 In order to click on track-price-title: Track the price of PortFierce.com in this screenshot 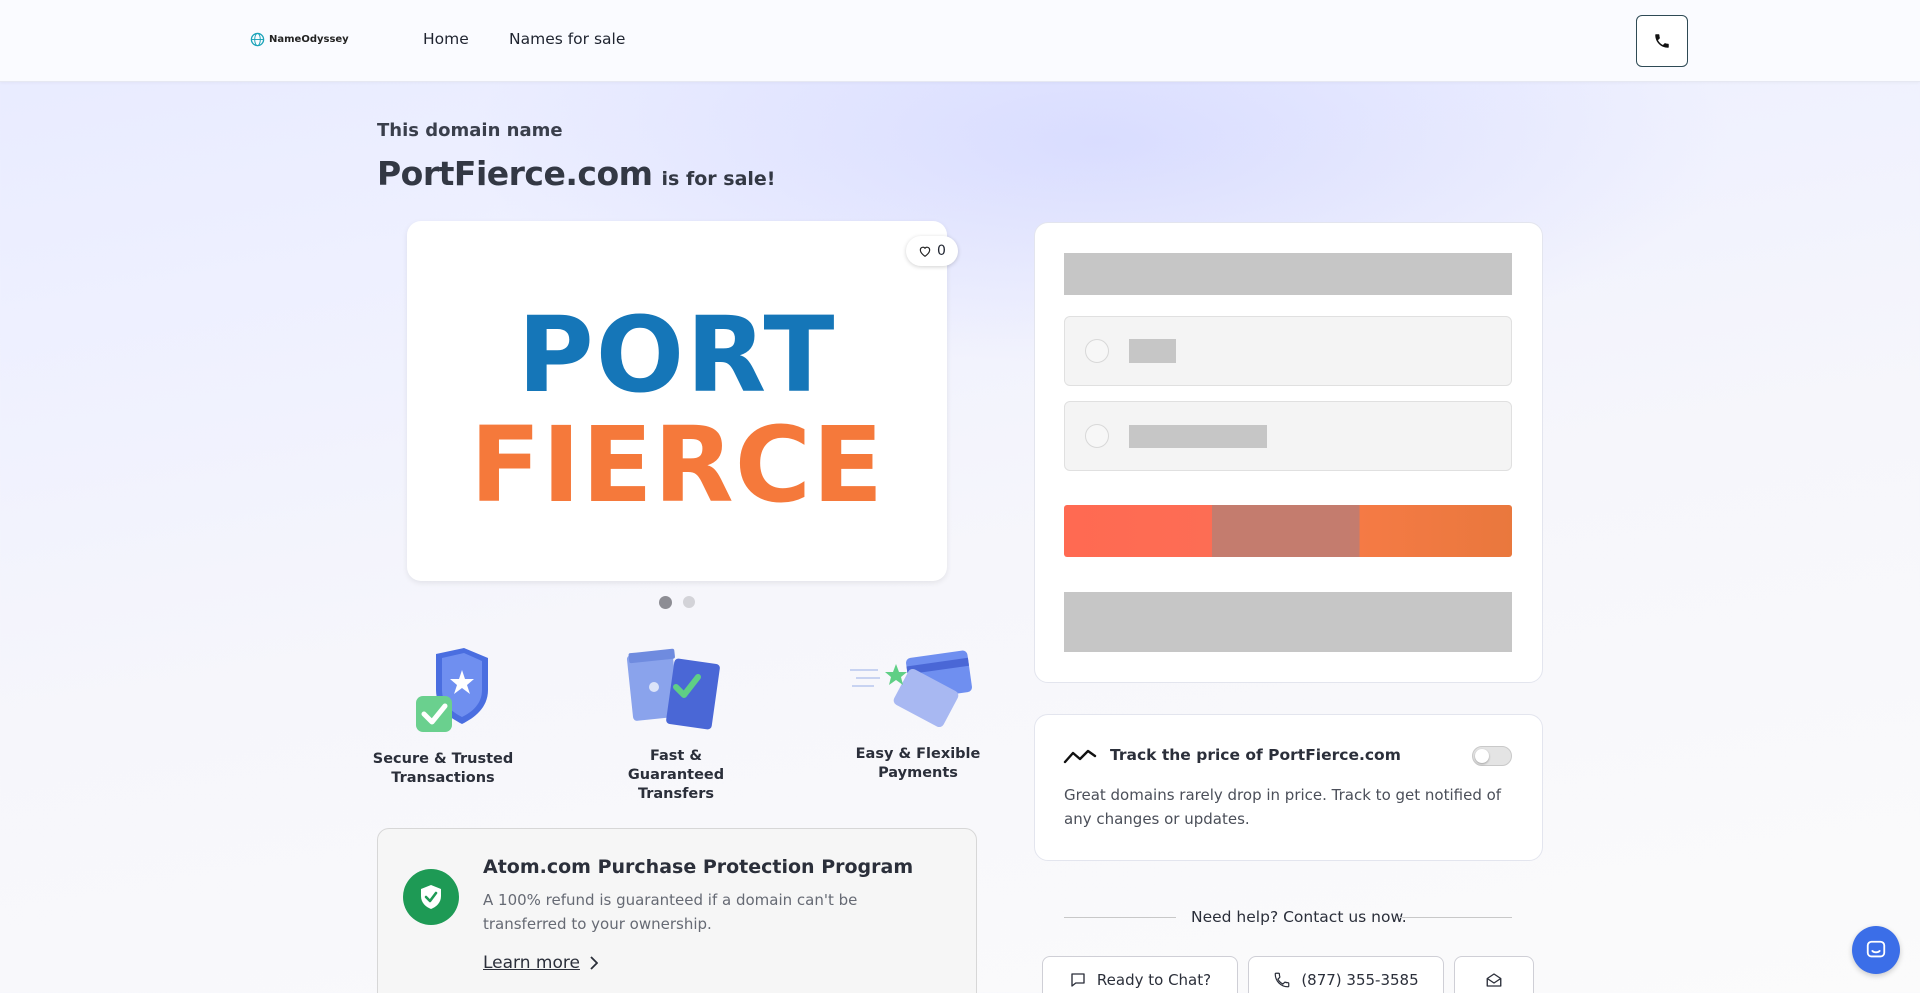, I will do `click(1255, 755)`.